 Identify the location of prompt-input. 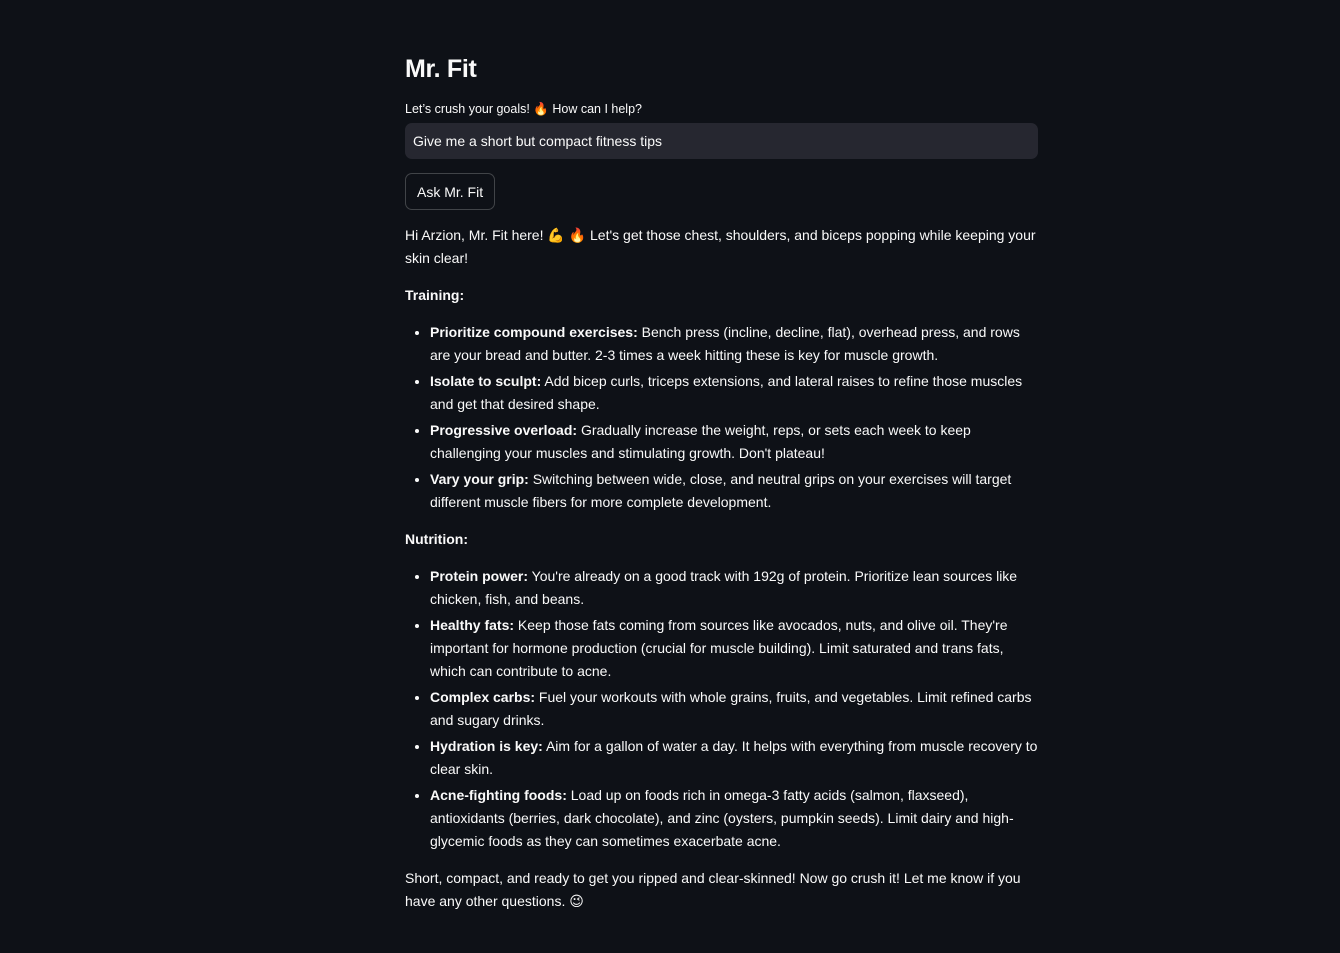
(721, 141).